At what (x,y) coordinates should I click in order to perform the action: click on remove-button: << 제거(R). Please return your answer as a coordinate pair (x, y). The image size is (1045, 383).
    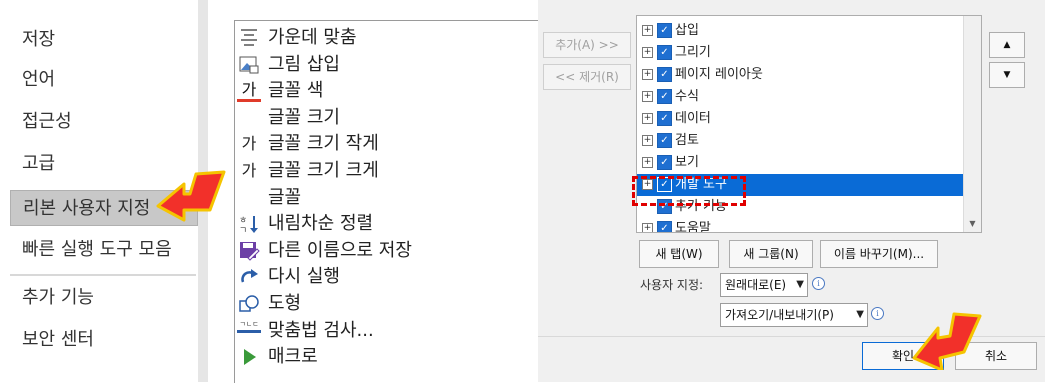
    Looking at the image, I should click on (587, 77).